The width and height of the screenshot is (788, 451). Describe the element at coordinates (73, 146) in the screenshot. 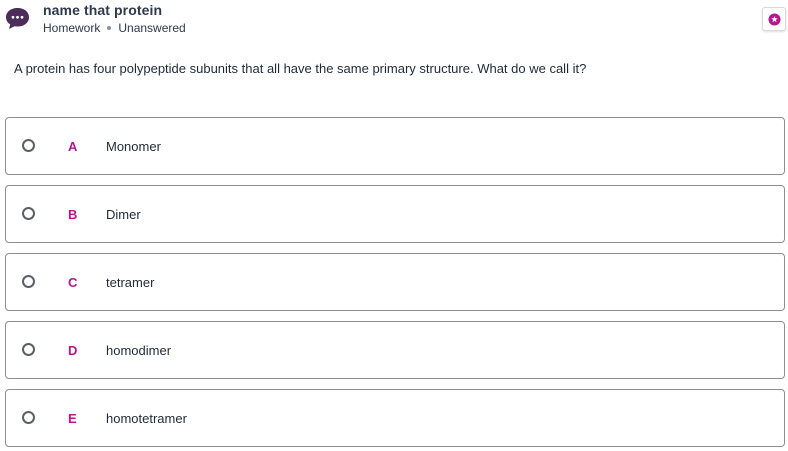

I see `option-letter: A` at that location.